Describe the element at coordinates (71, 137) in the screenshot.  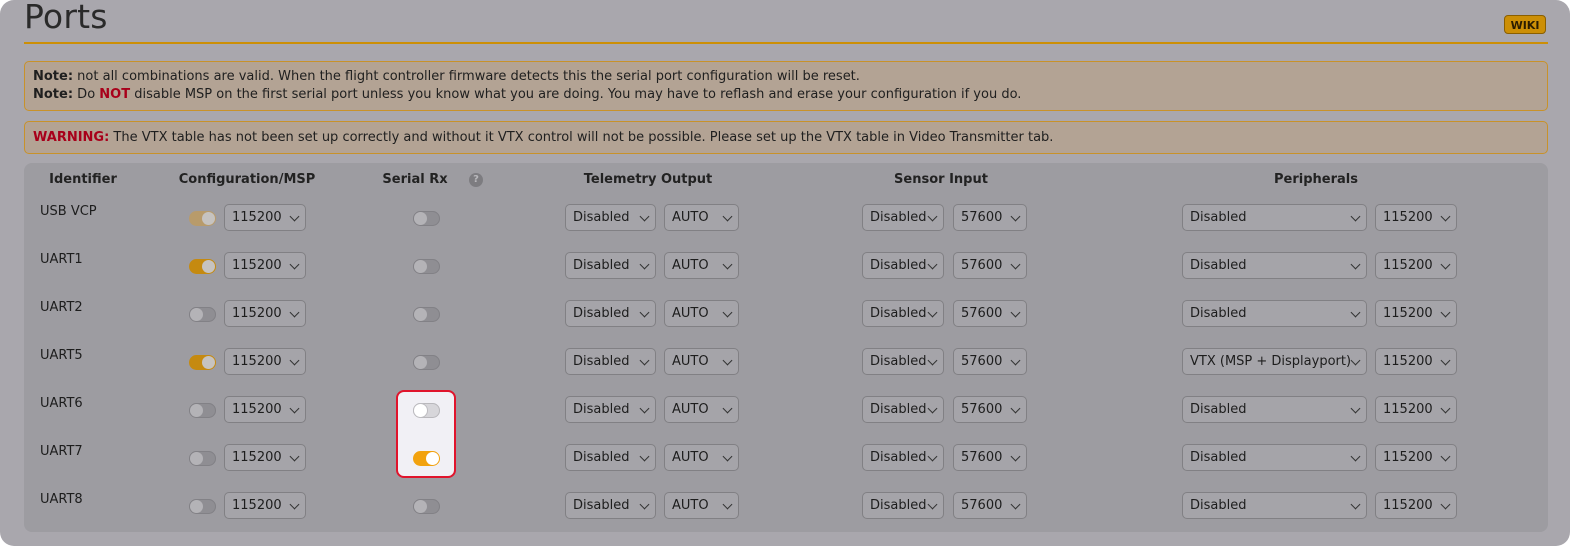
I see `warning-label: WARNING:` at that location.